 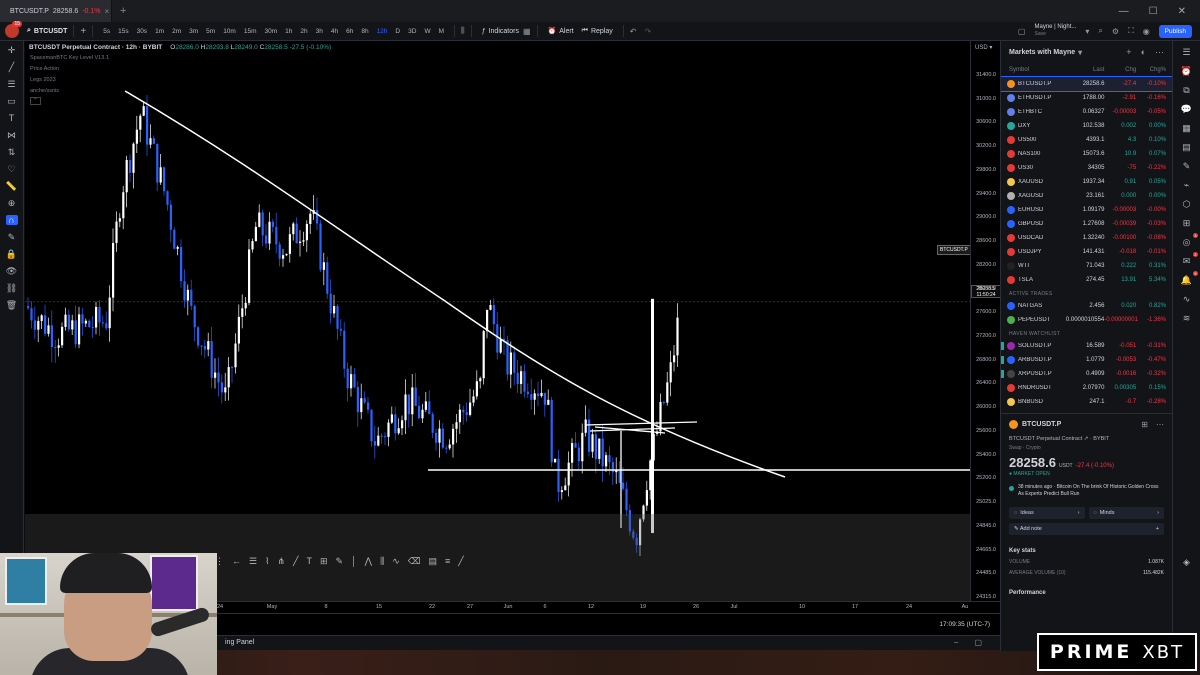 I want to click on close-icon: ✕, so click(x=1182, y=11).